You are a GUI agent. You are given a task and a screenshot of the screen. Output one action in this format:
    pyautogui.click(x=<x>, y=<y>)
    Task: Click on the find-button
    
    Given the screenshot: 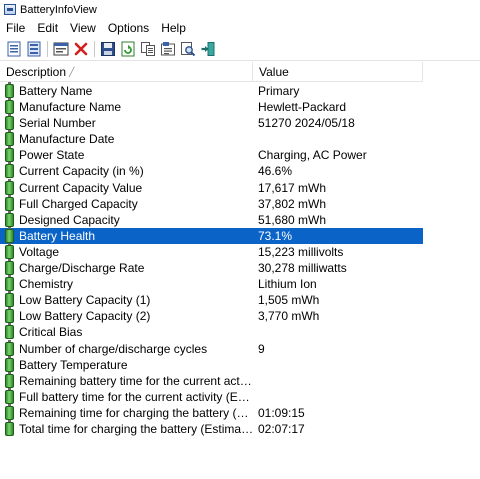 What is the action you would take?
    pyautogui.click(x=188, y=49)
    